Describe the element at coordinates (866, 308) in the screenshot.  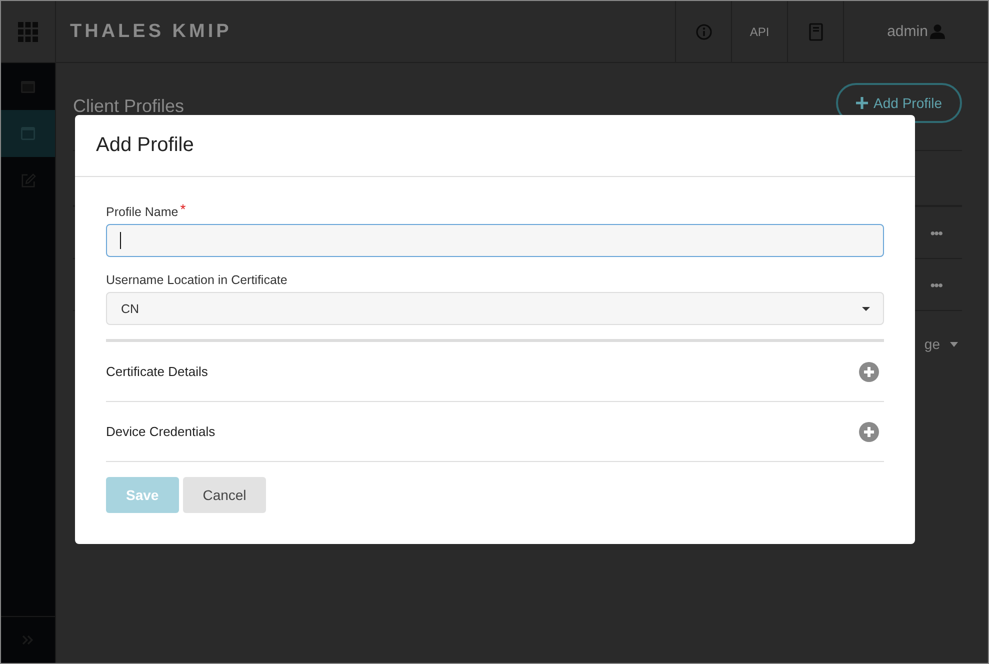
I see `dropdown-caret-icon` at that location.